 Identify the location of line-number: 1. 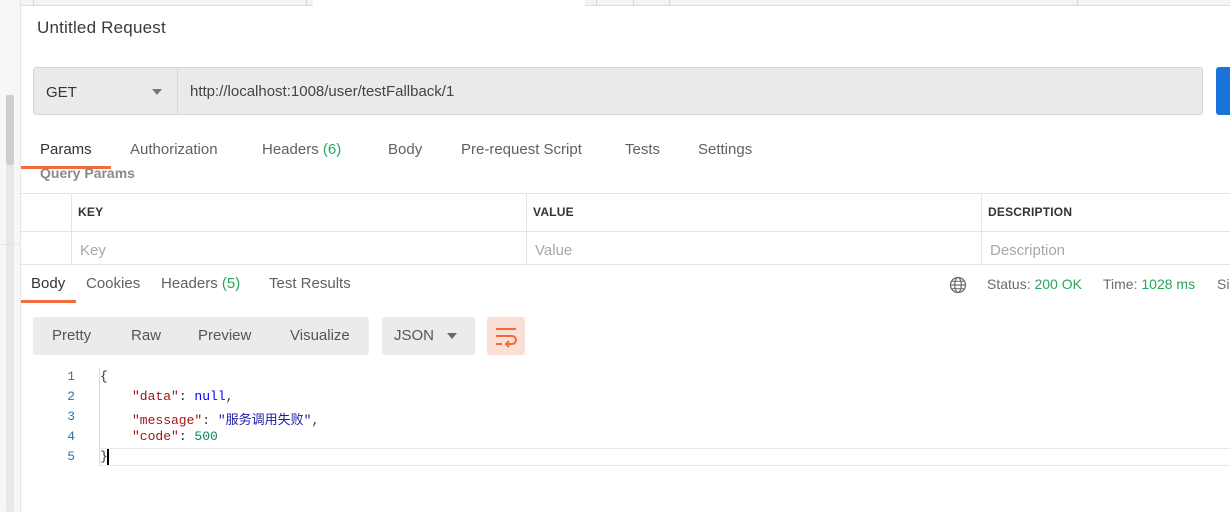
(71, 376).